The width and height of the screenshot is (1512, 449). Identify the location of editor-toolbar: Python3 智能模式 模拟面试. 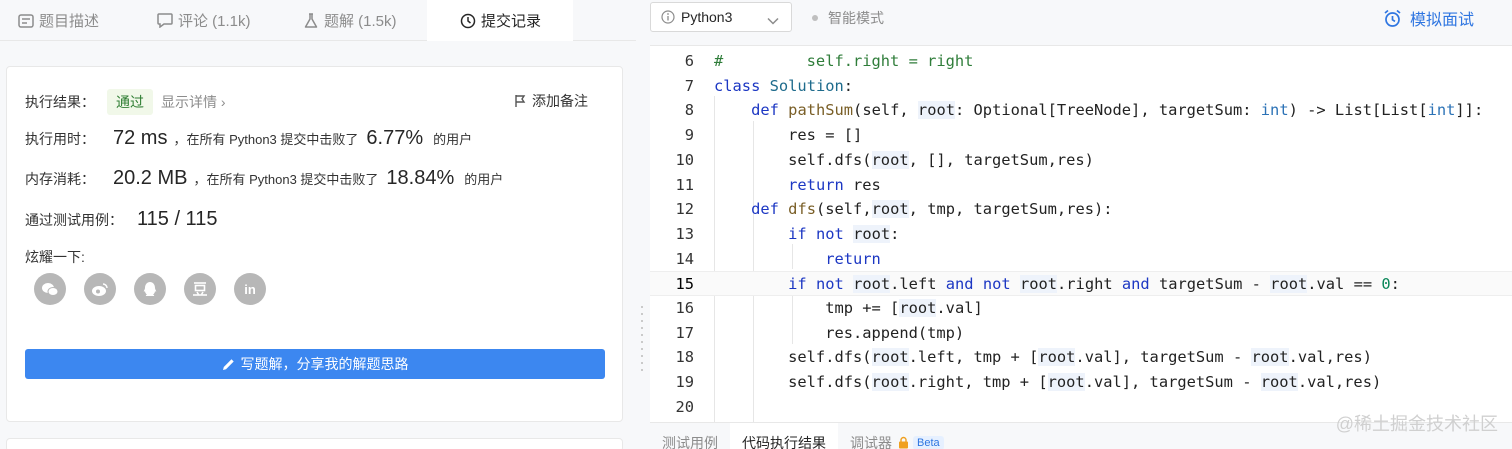
(1081, 20).